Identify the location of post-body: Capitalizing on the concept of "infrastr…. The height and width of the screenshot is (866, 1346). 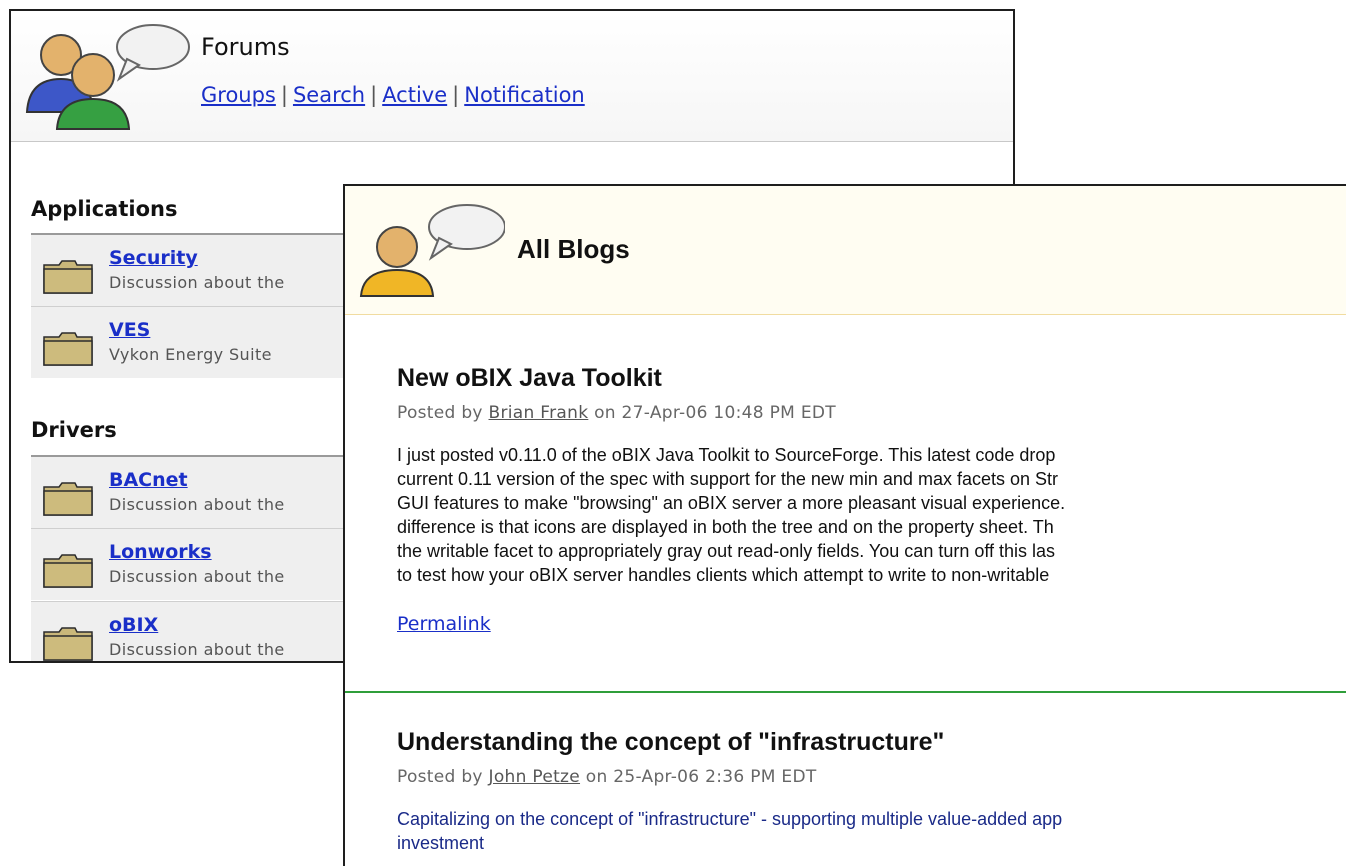
(871, 831).